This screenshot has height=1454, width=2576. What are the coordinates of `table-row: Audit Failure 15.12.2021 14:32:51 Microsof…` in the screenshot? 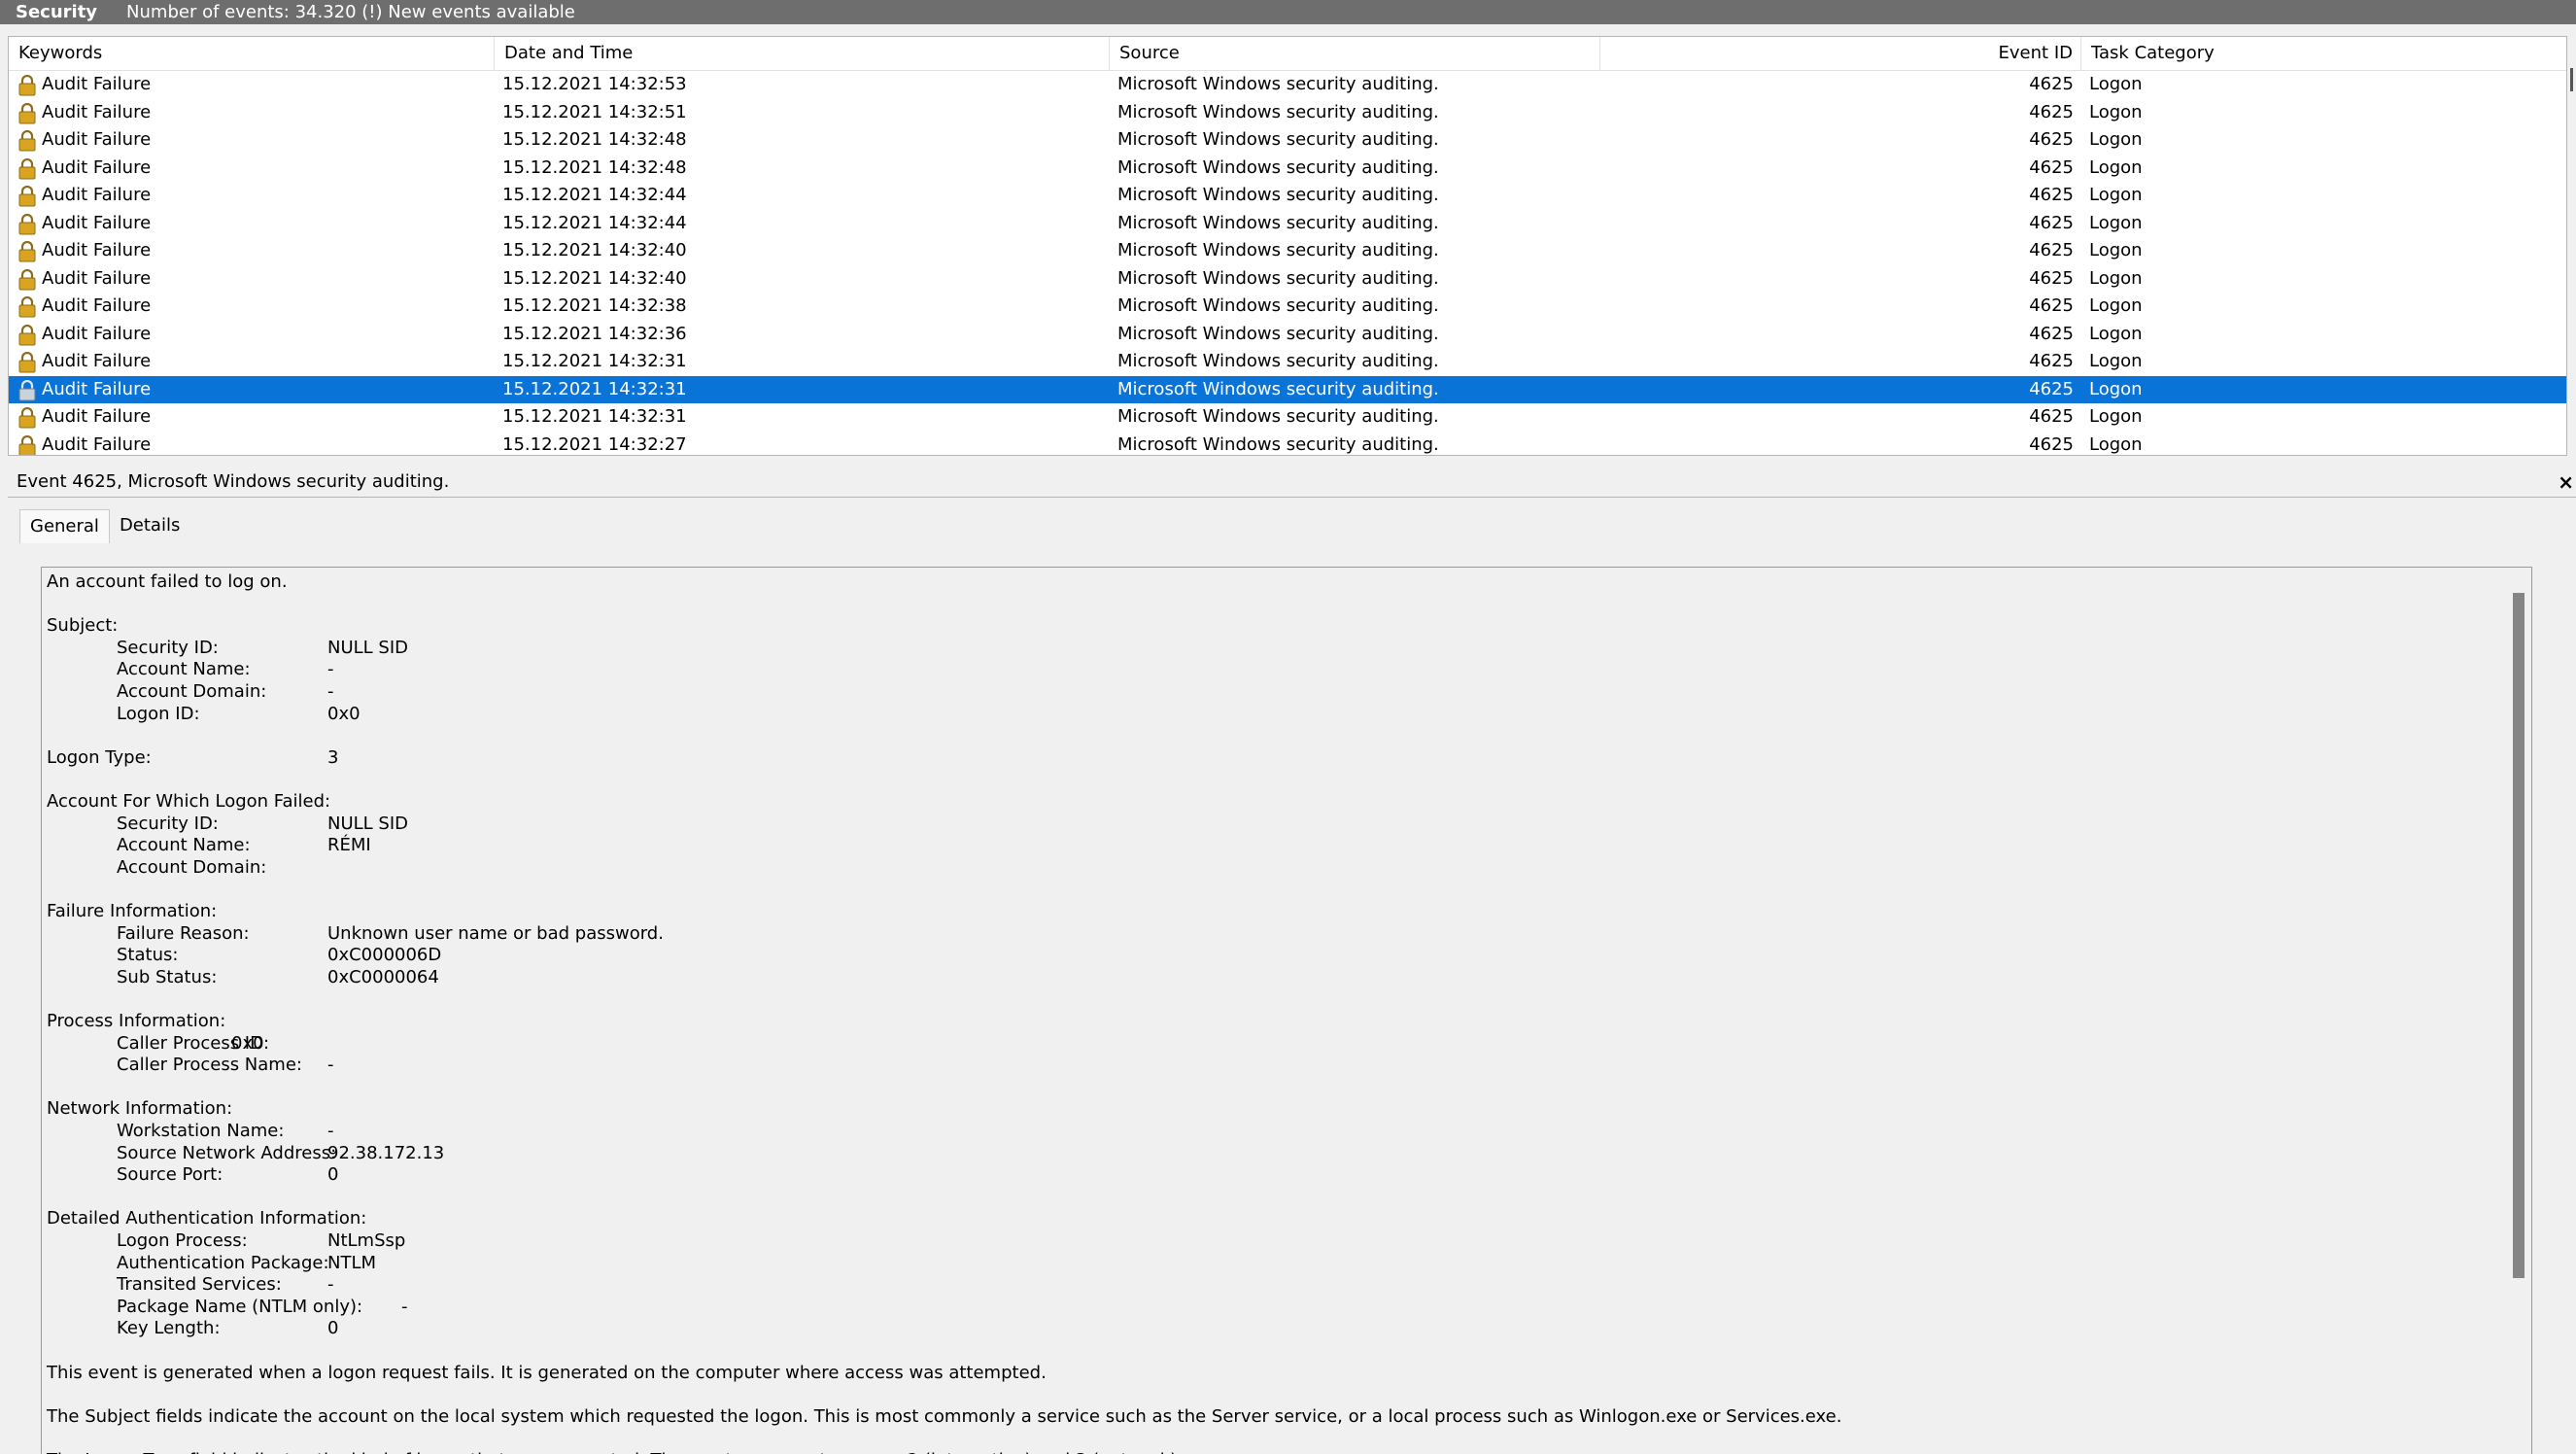 It's located at (1287, 113).